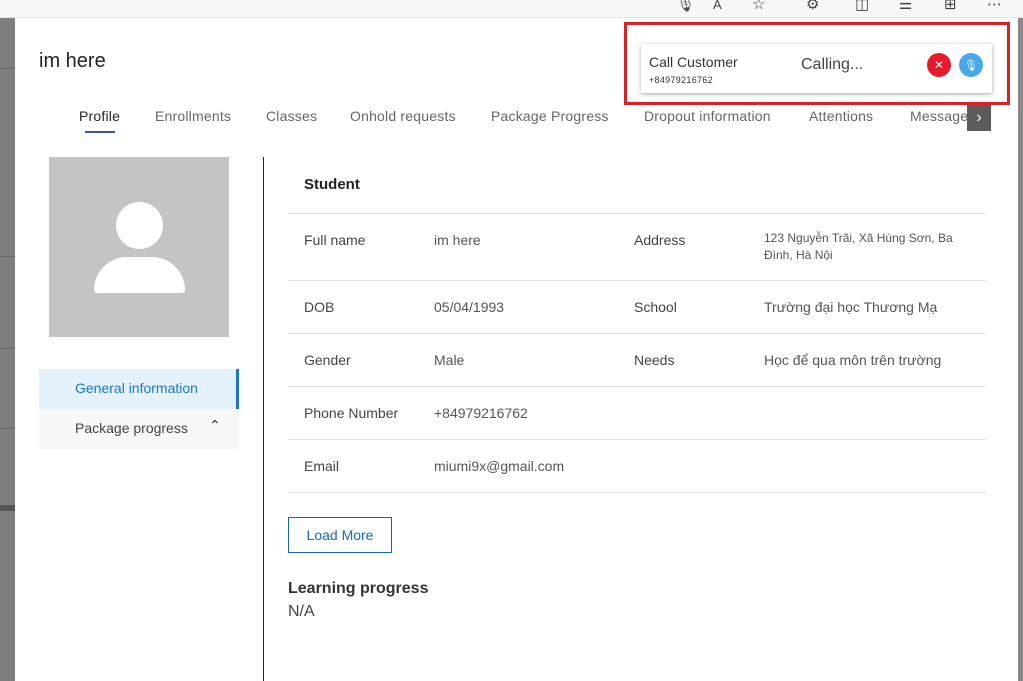  What do you see at coordinates (979, 117) in the screenshot?
I see `tab-scroll-right-button: ›` at bounding box center [979, 117].